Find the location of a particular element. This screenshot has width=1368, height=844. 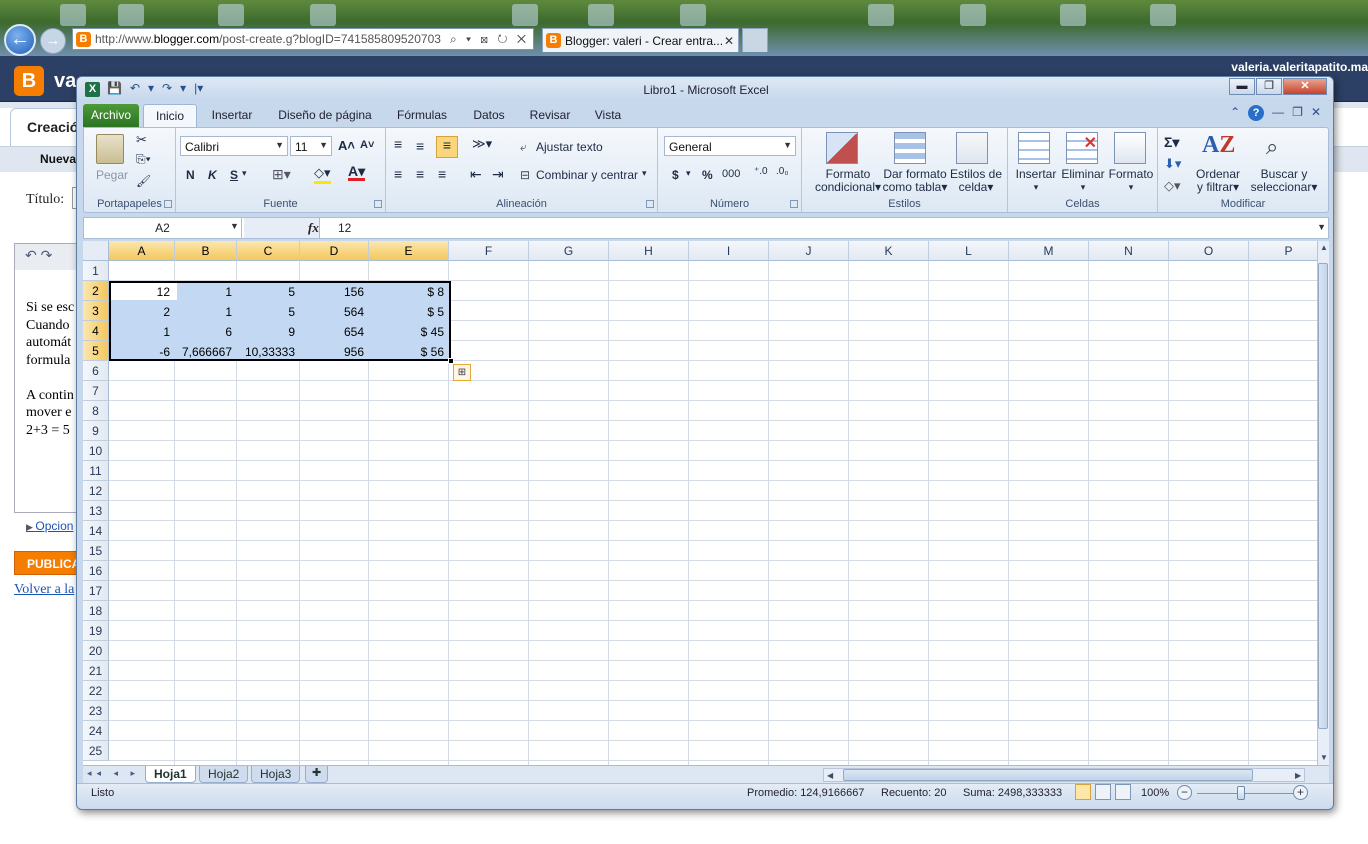

cell-c4: 9 is located at coordinates (268, 331).